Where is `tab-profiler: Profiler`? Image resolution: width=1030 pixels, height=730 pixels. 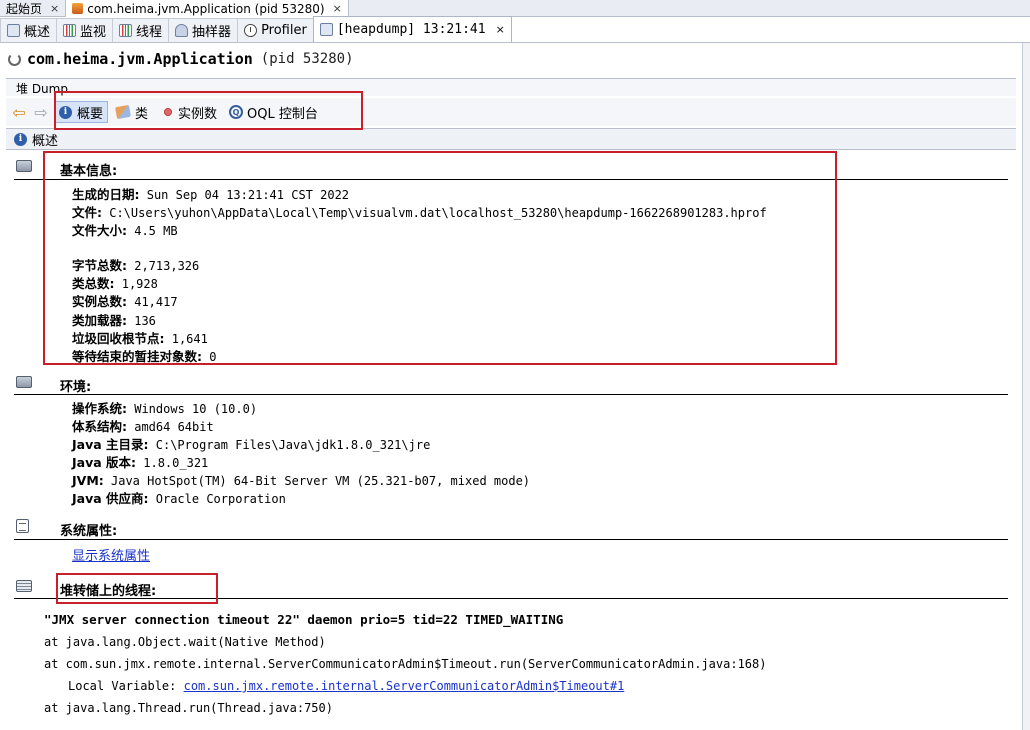
tab-profiler: Profiler is located at coordinates (275, 30).